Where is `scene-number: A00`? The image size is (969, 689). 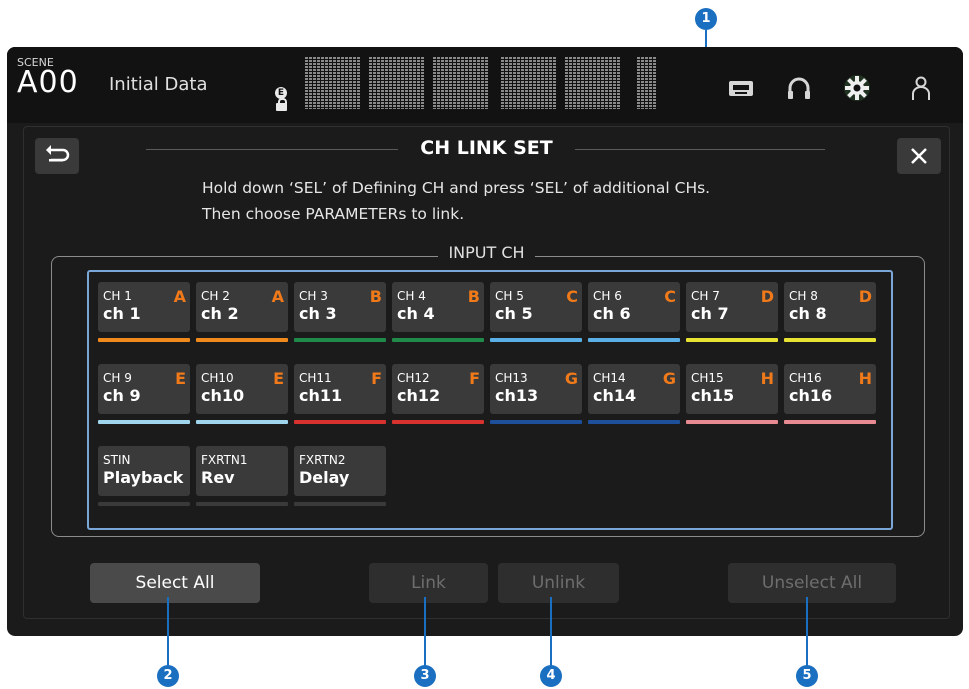
scene-number: A00 is located at coordinates (48, 82).